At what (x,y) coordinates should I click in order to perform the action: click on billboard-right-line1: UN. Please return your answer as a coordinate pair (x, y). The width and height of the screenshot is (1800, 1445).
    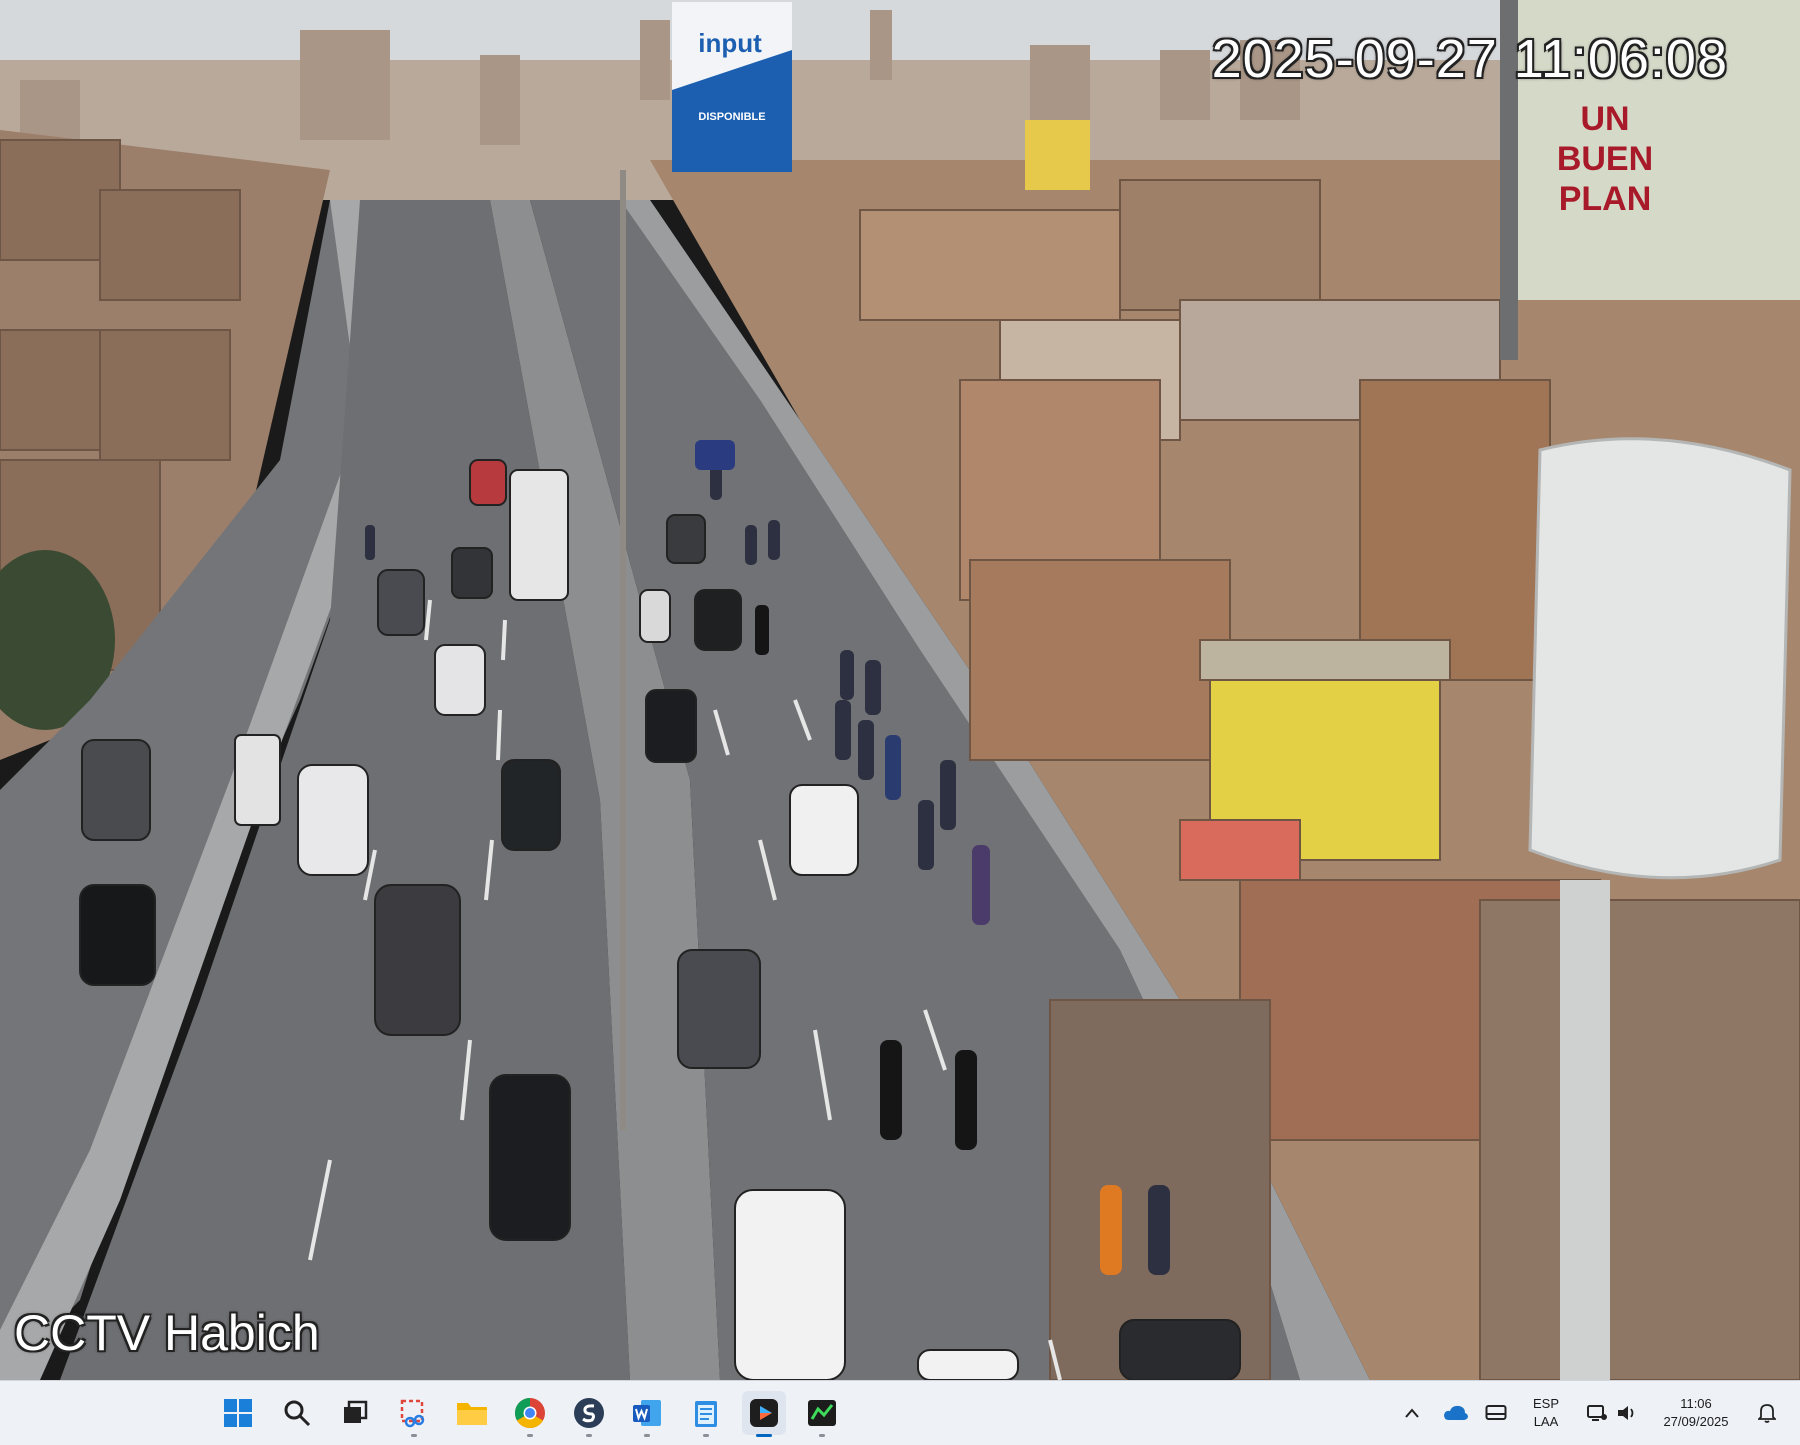
    Looking at the image, I should click on (1604, 119).